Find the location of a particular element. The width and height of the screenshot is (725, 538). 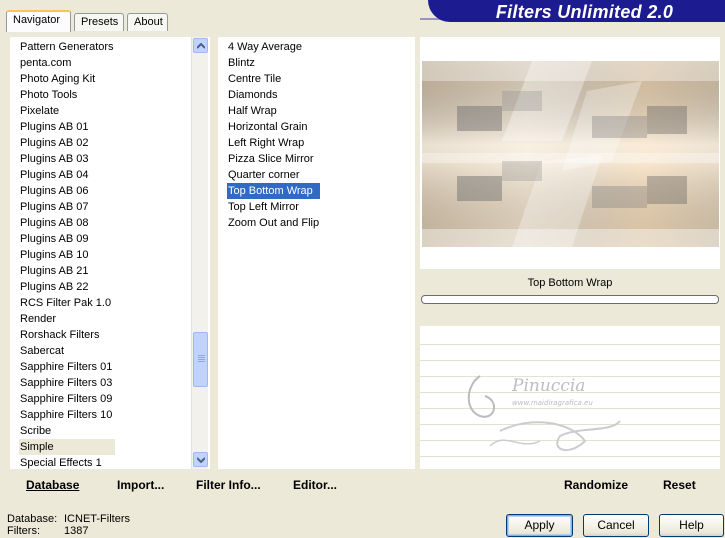

scroll-up-button is located at coordinates (200, 45).